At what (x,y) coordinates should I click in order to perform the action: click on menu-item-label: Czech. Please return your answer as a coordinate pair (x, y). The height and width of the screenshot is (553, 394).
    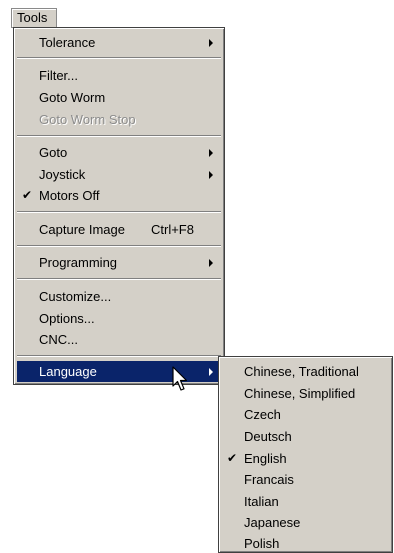
    Looking at the image, I should click on (262, 414).